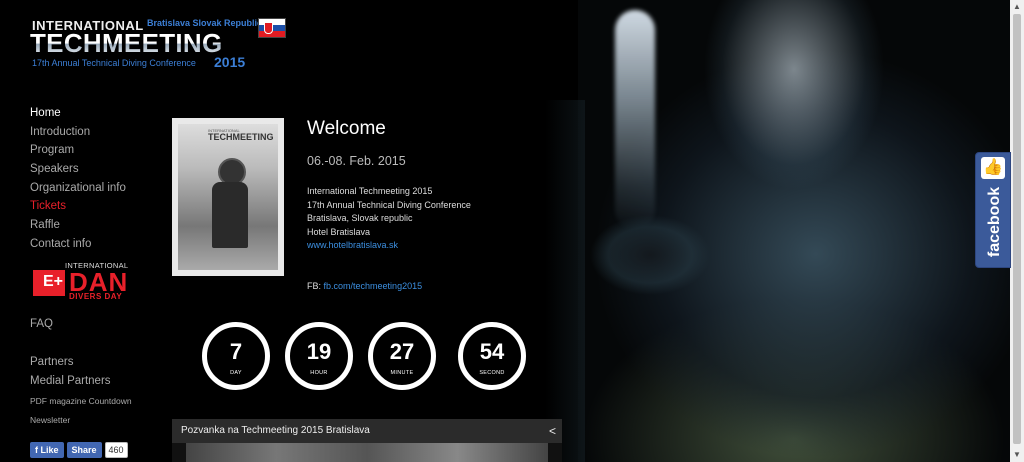 The width and height of the screenshot is (1024, 462). Describe the element at coordinates (241, 137) in the screenshot. I see `poster-title: TECHMEETING` at that location.